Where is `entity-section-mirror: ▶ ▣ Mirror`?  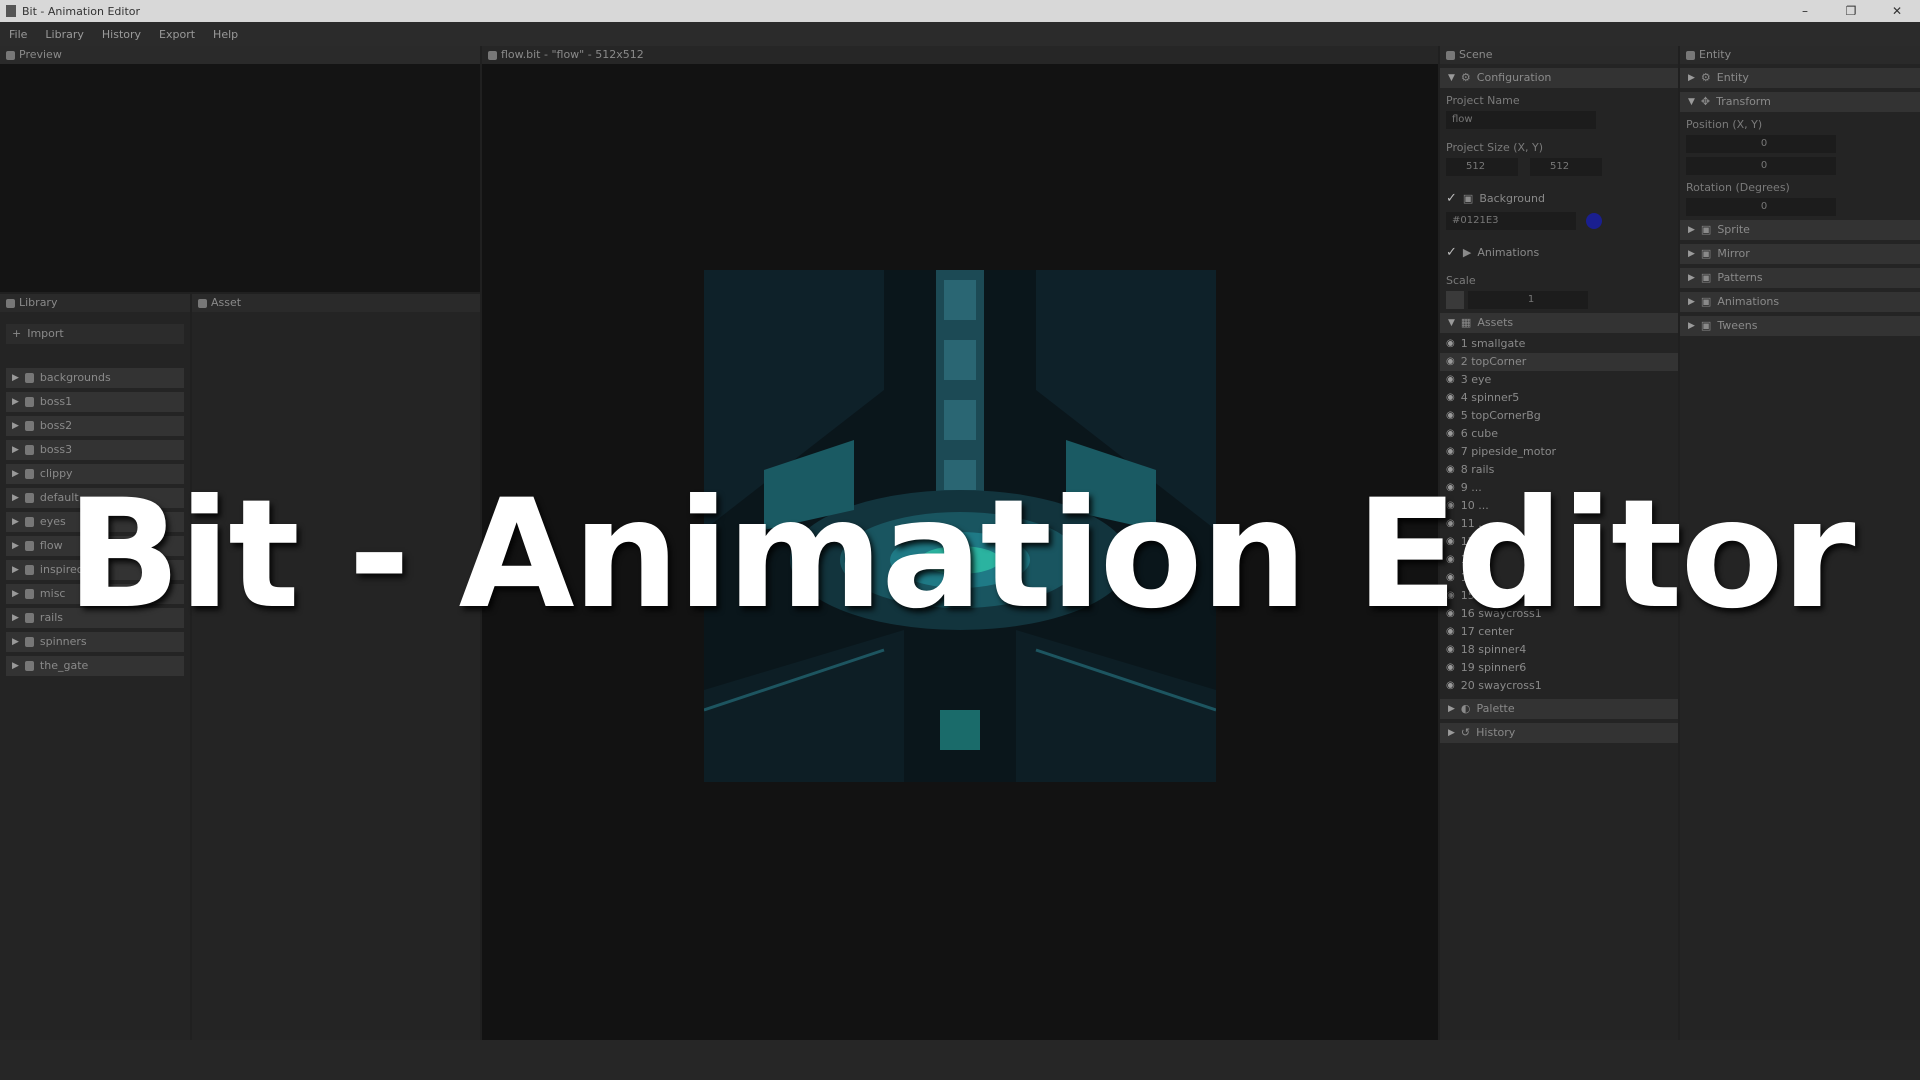 entity-section-mirror: ▶ ▣ Mirror is located at coordinates (1800, 254).